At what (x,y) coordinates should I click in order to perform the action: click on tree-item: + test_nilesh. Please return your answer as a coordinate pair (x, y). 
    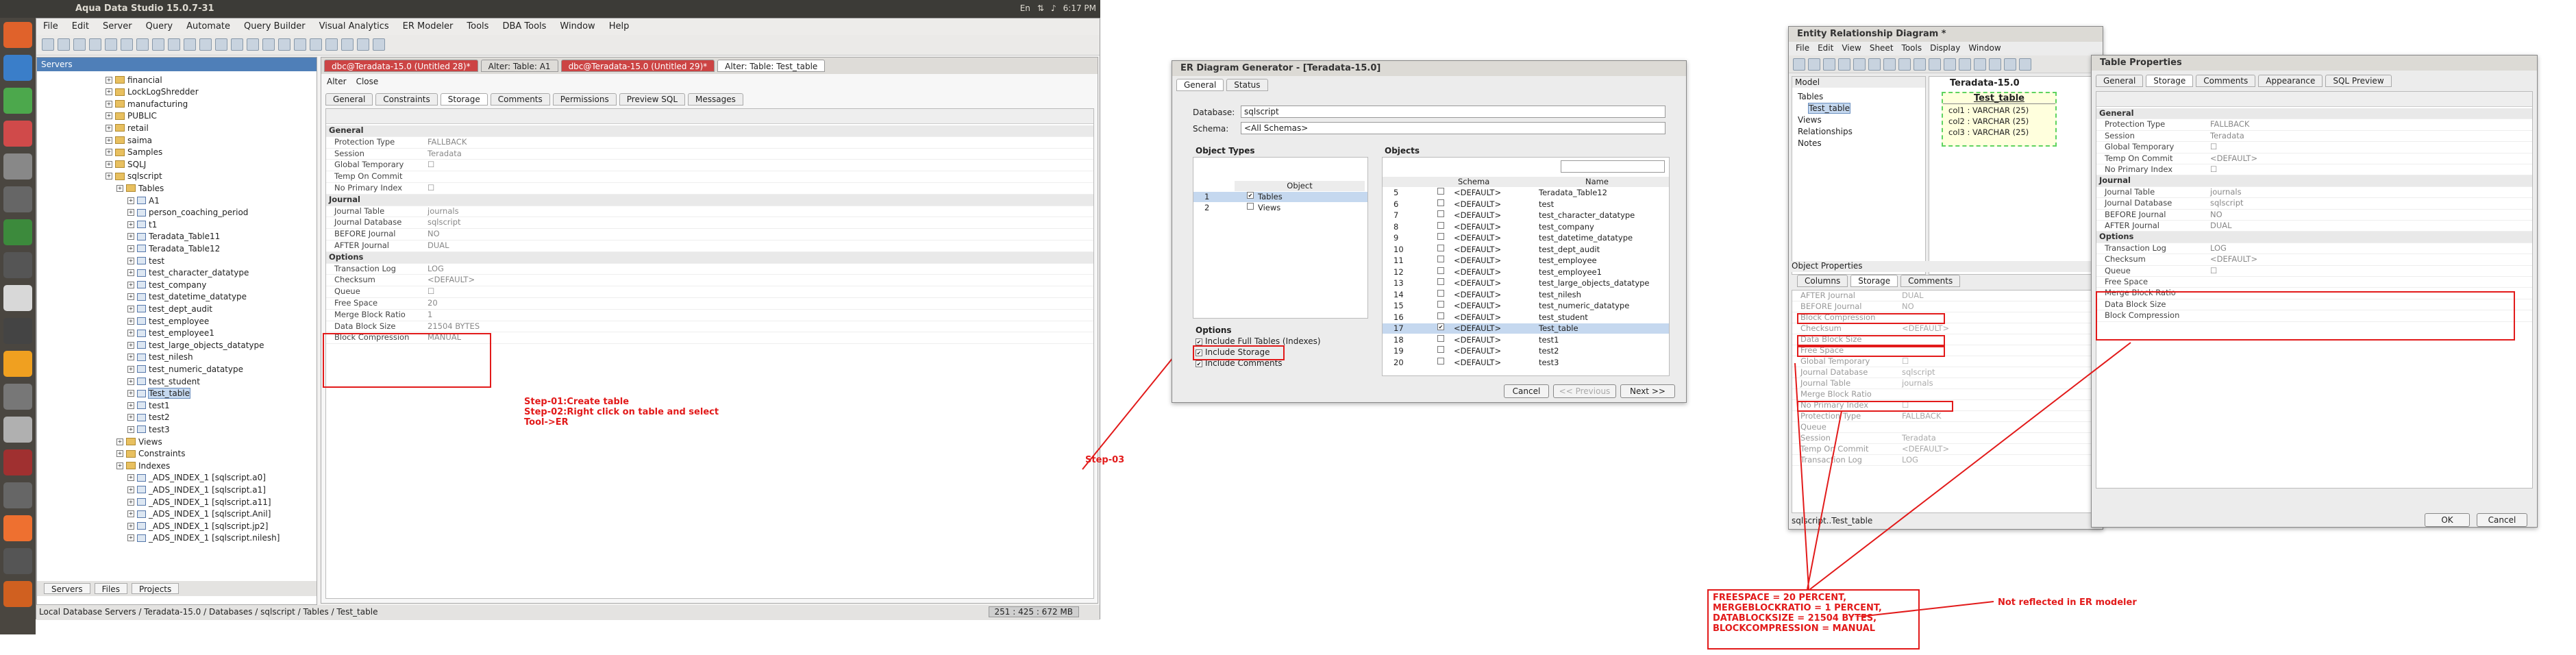
    Looking at the image, I should click on (160, 357).